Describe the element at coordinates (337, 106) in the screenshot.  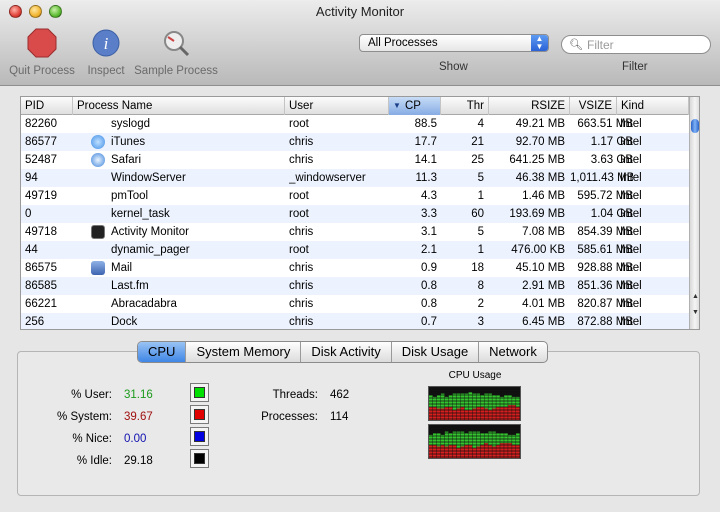
I see `column-header-user: User` at that location.